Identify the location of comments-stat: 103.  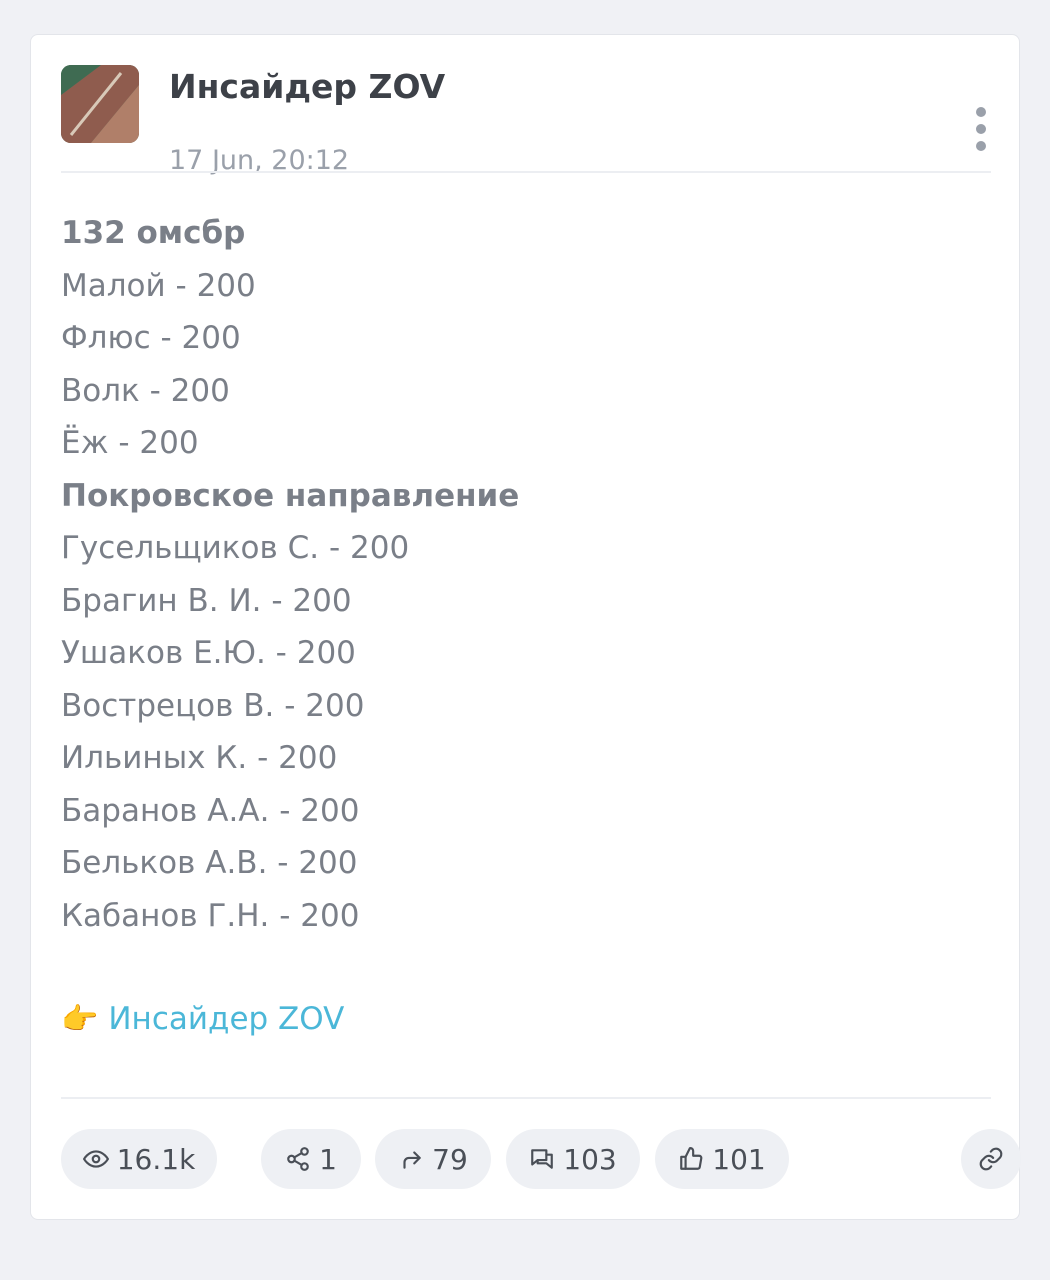
(573, 1159).